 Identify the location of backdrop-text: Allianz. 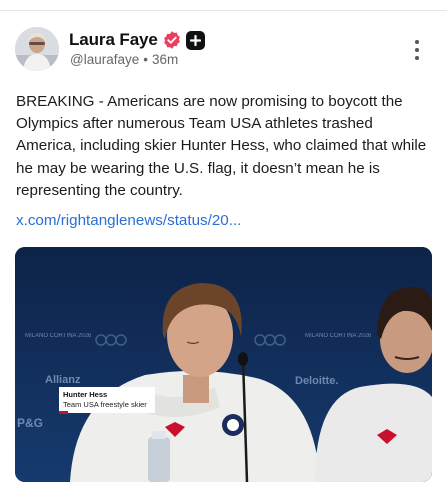
(63, 380).